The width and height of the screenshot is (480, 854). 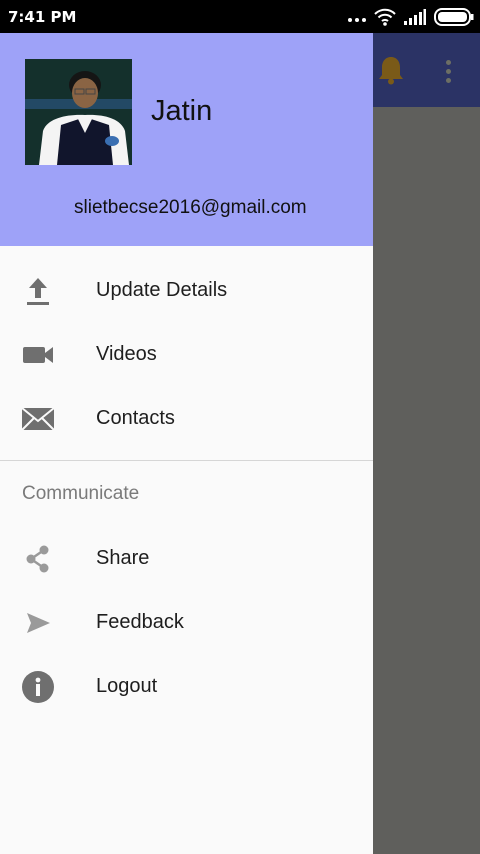 I want to click on more-dots-icon, so click(x=357, y=17).